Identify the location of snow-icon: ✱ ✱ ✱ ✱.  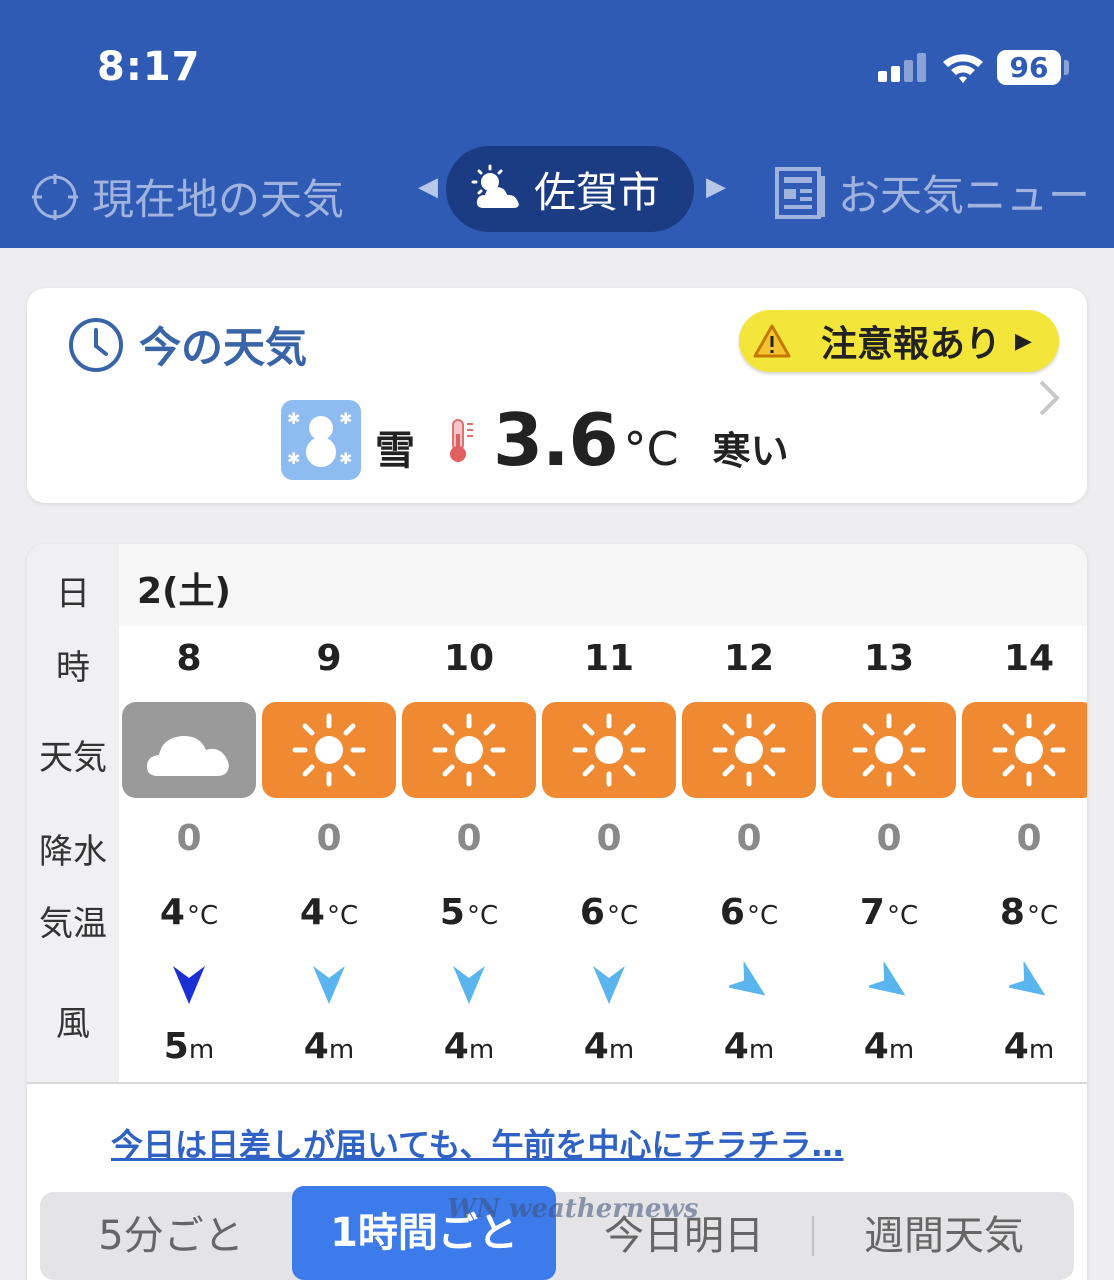
(321, 440).